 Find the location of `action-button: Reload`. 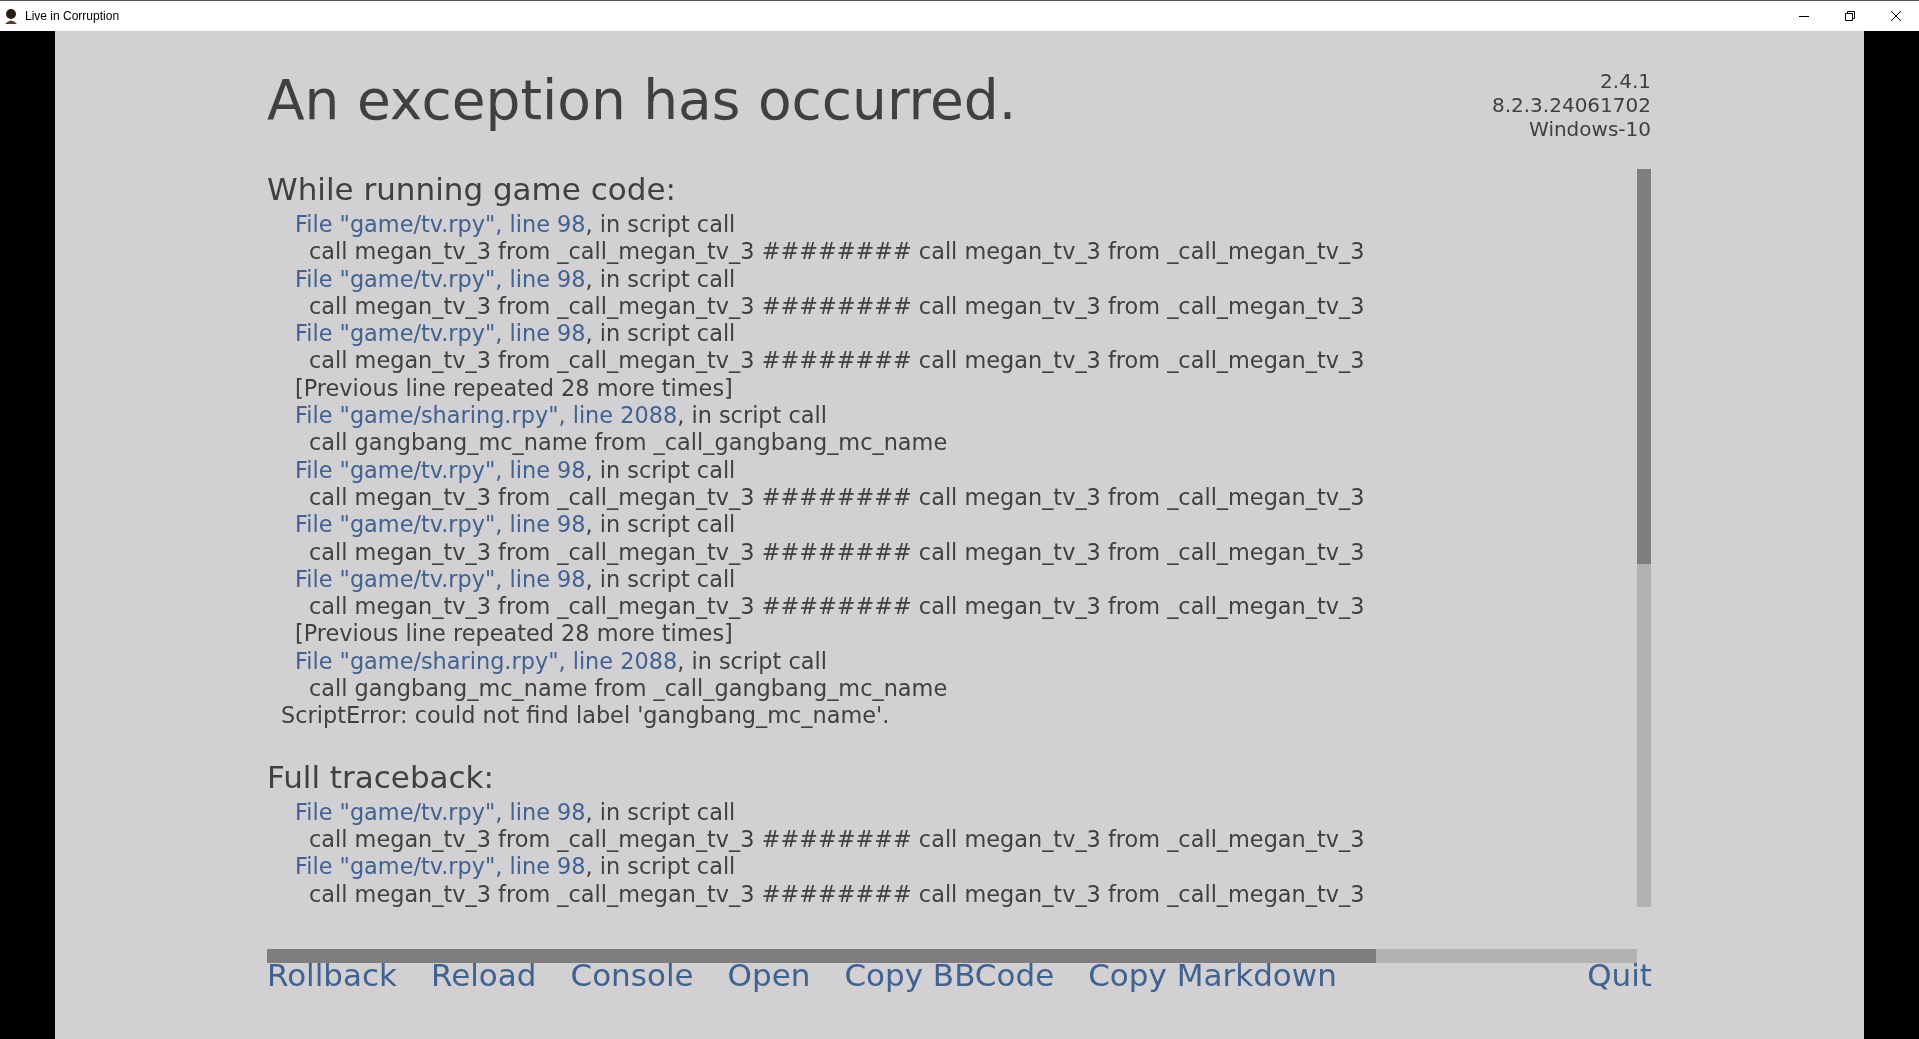

action-button: Reload is located at coordinates (484, 975).